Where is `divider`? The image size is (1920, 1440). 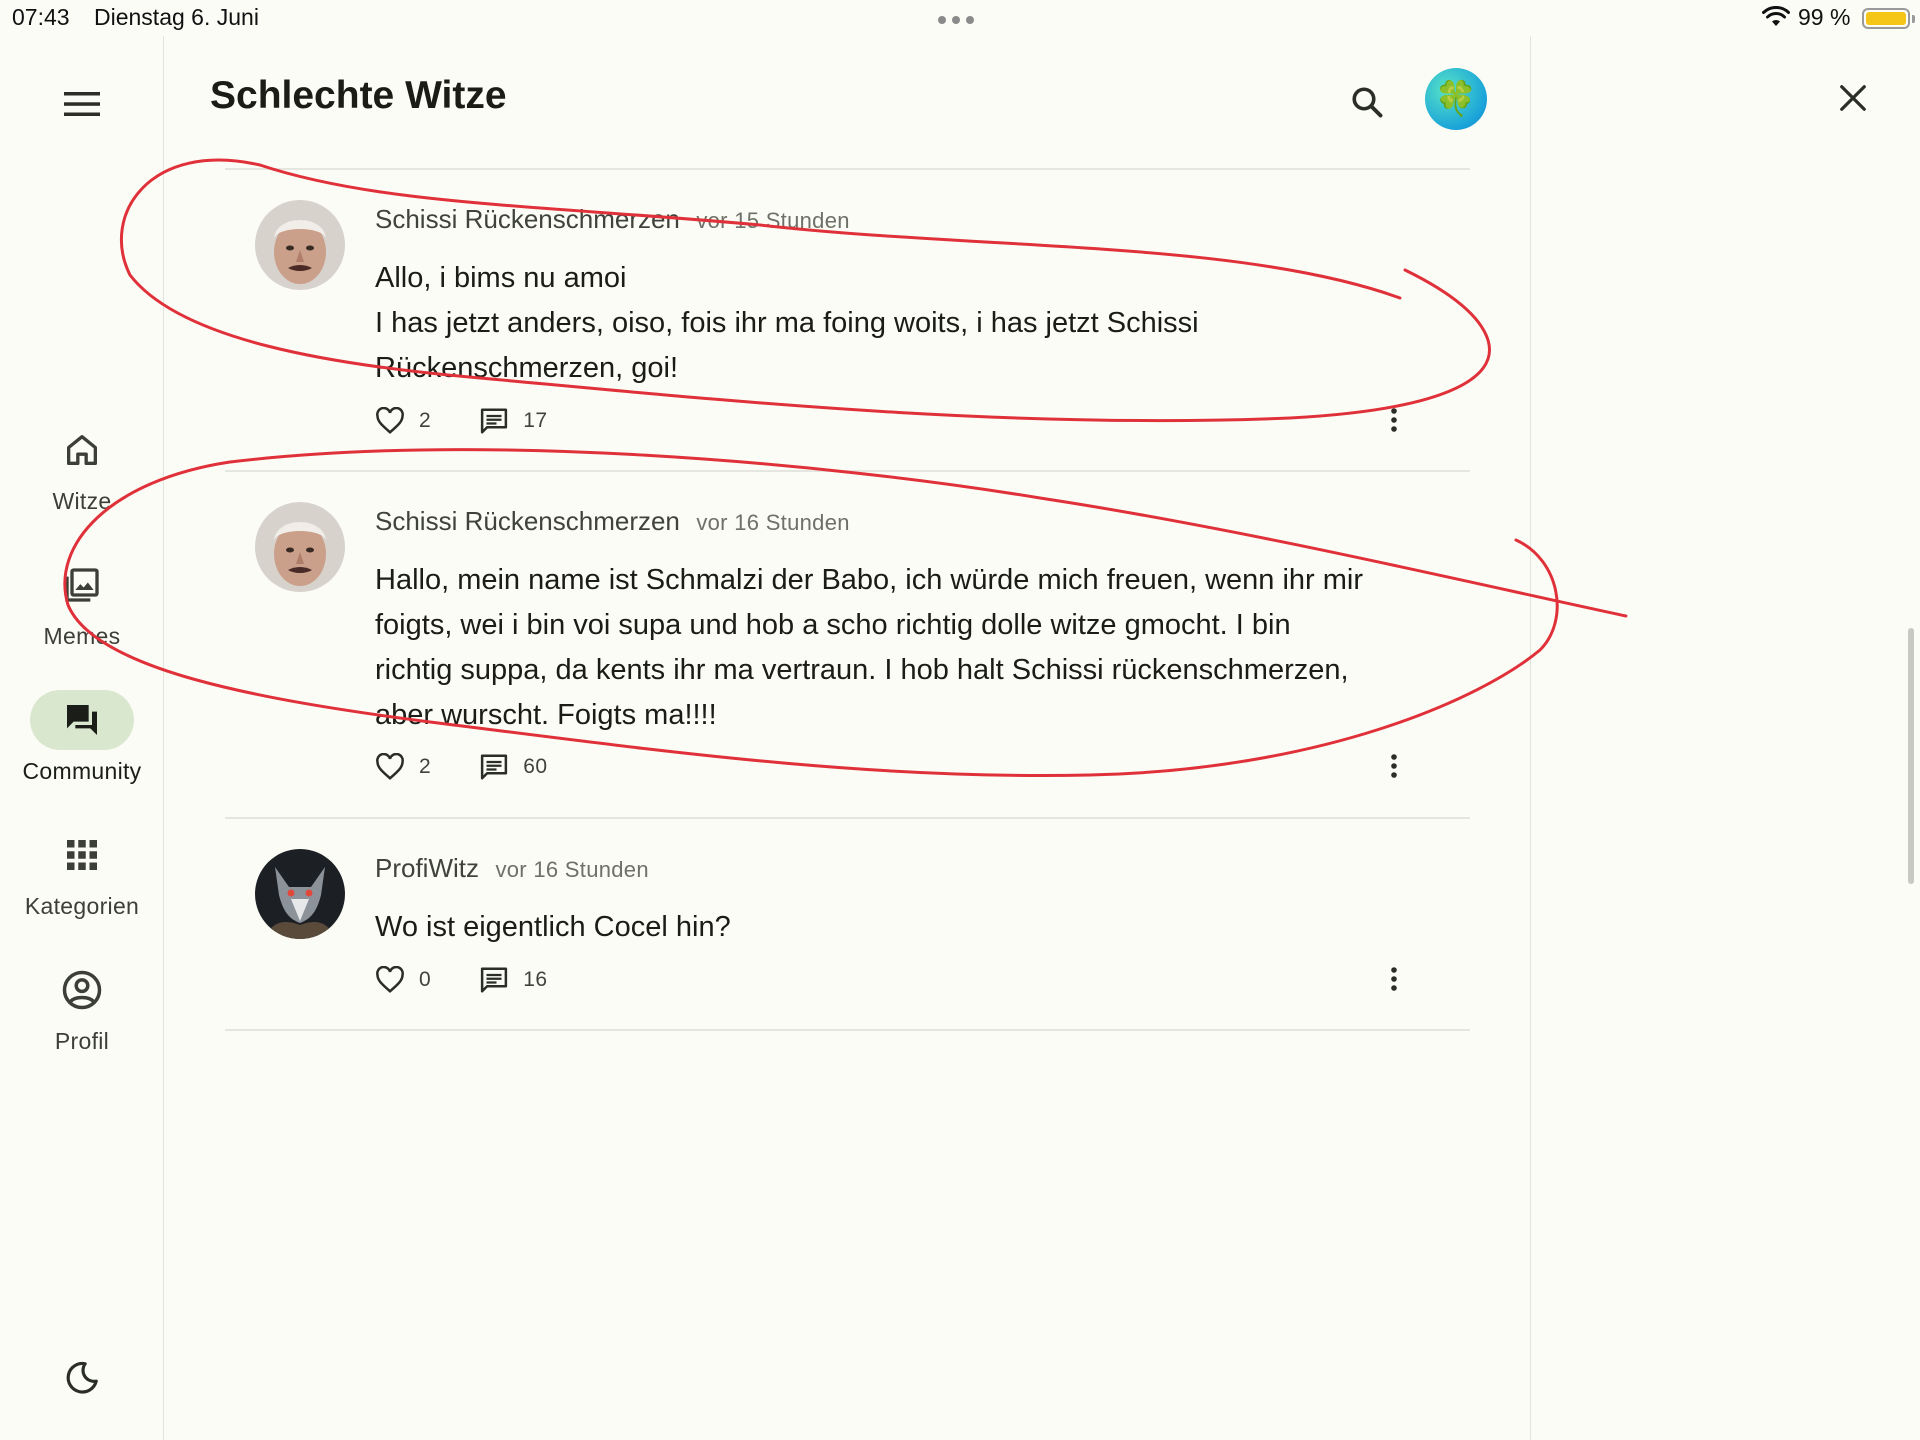
divider is located at coordinates (847, 1030).